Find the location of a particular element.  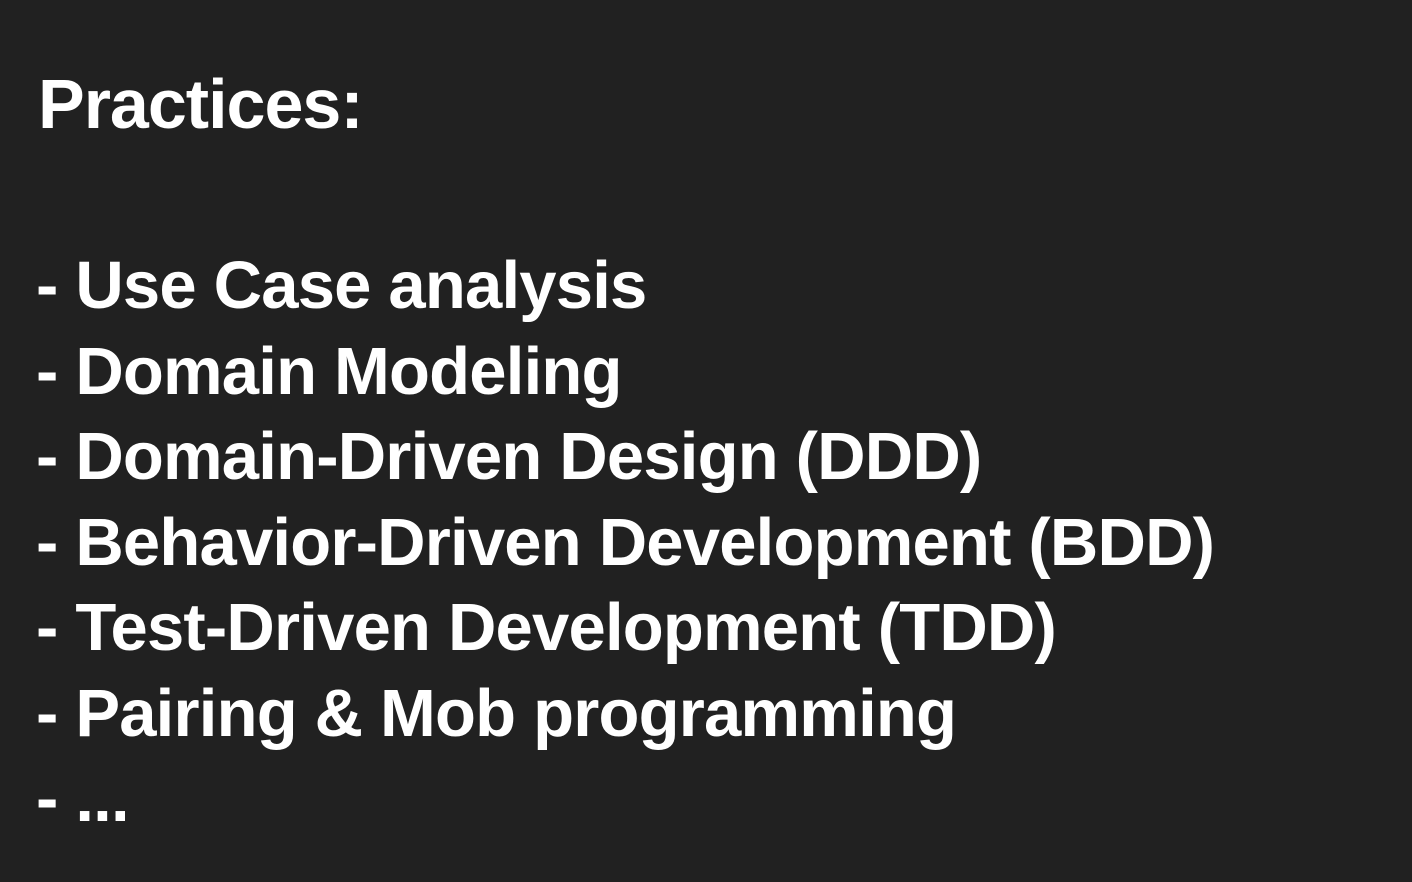

practice-item-pairing-mob: - Pairing & Mob programming is located at coordinates (496, 713).